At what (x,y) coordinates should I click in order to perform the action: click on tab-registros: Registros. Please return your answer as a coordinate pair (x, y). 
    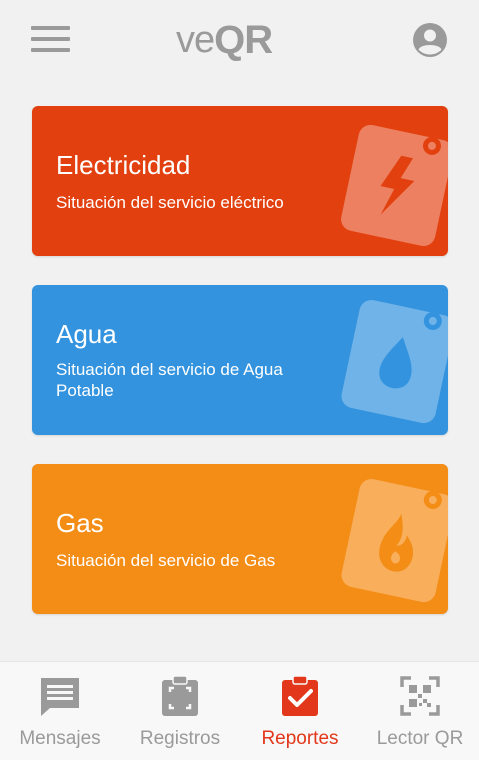
    Looking at the image, I should click on (180, 711).